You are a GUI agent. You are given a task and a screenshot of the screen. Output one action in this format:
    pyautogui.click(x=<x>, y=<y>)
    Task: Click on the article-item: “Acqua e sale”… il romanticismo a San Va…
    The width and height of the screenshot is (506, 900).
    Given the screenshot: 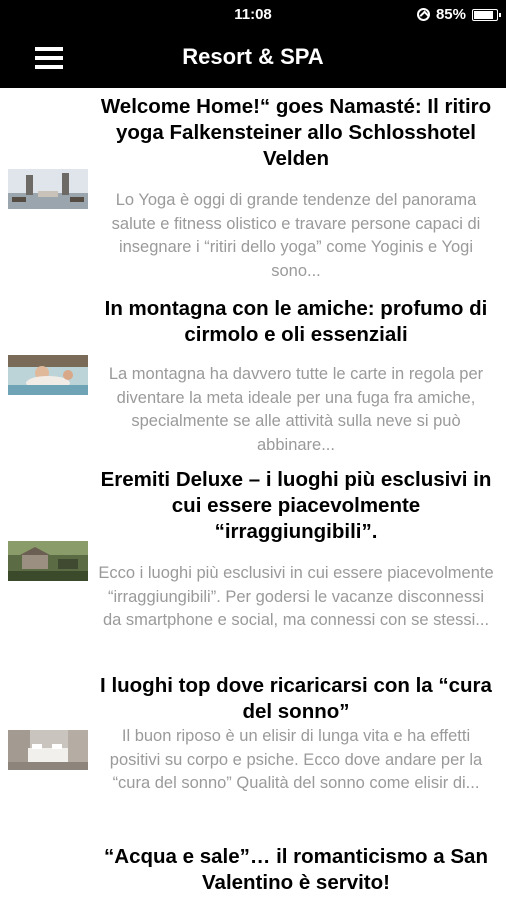 What is the action you would take?
    pyautogui.click(x=253, y=872)
    